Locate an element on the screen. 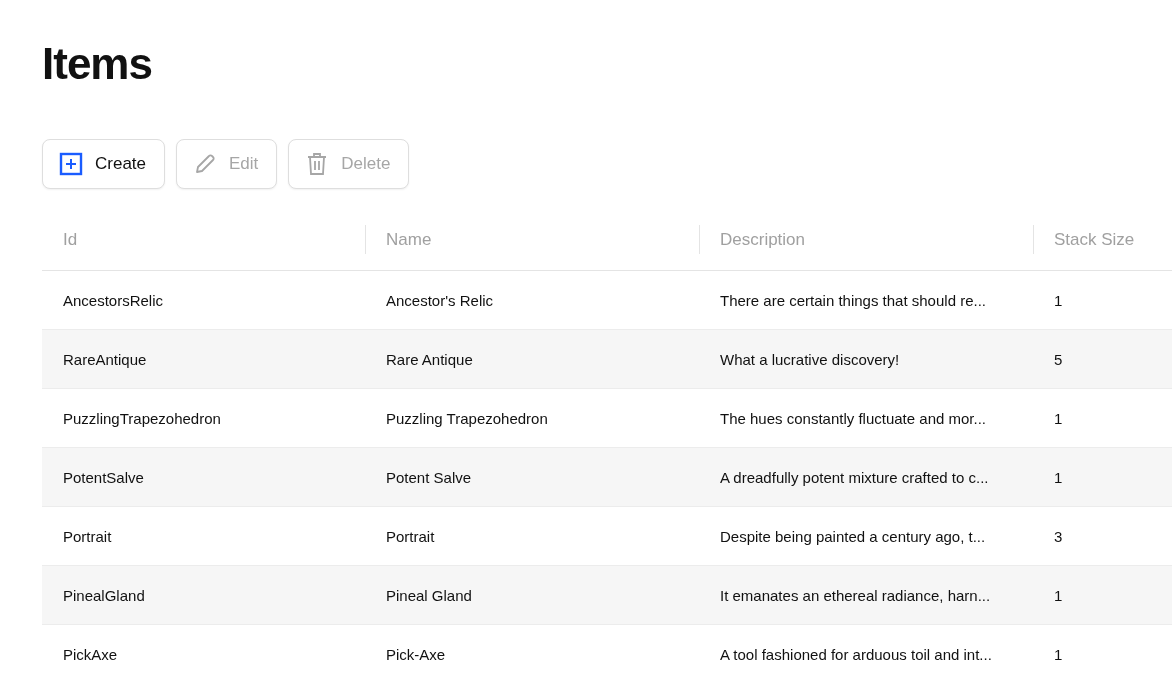 Image resolution: width=1172 pixels, height=678 pixels. table-cell: PuzzlingTrapezohedron is located at coordinates (203, 418).